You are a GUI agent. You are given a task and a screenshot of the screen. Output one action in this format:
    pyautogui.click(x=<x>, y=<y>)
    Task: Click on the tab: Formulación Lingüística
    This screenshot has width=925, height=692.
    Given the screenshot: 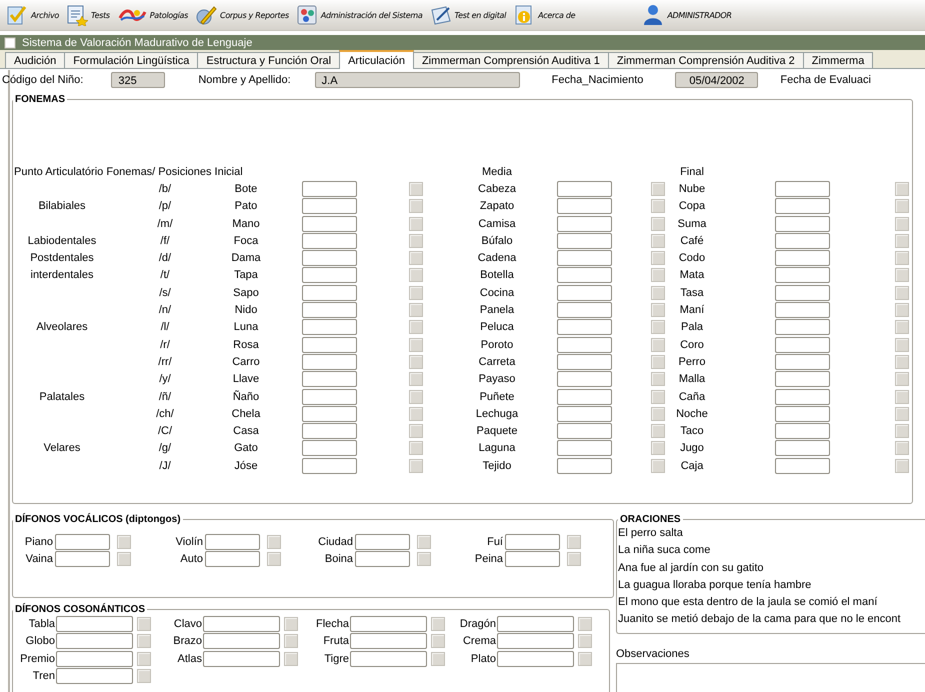 What is the action you would take?
    pyautogui.click(x=131, y=60)
    